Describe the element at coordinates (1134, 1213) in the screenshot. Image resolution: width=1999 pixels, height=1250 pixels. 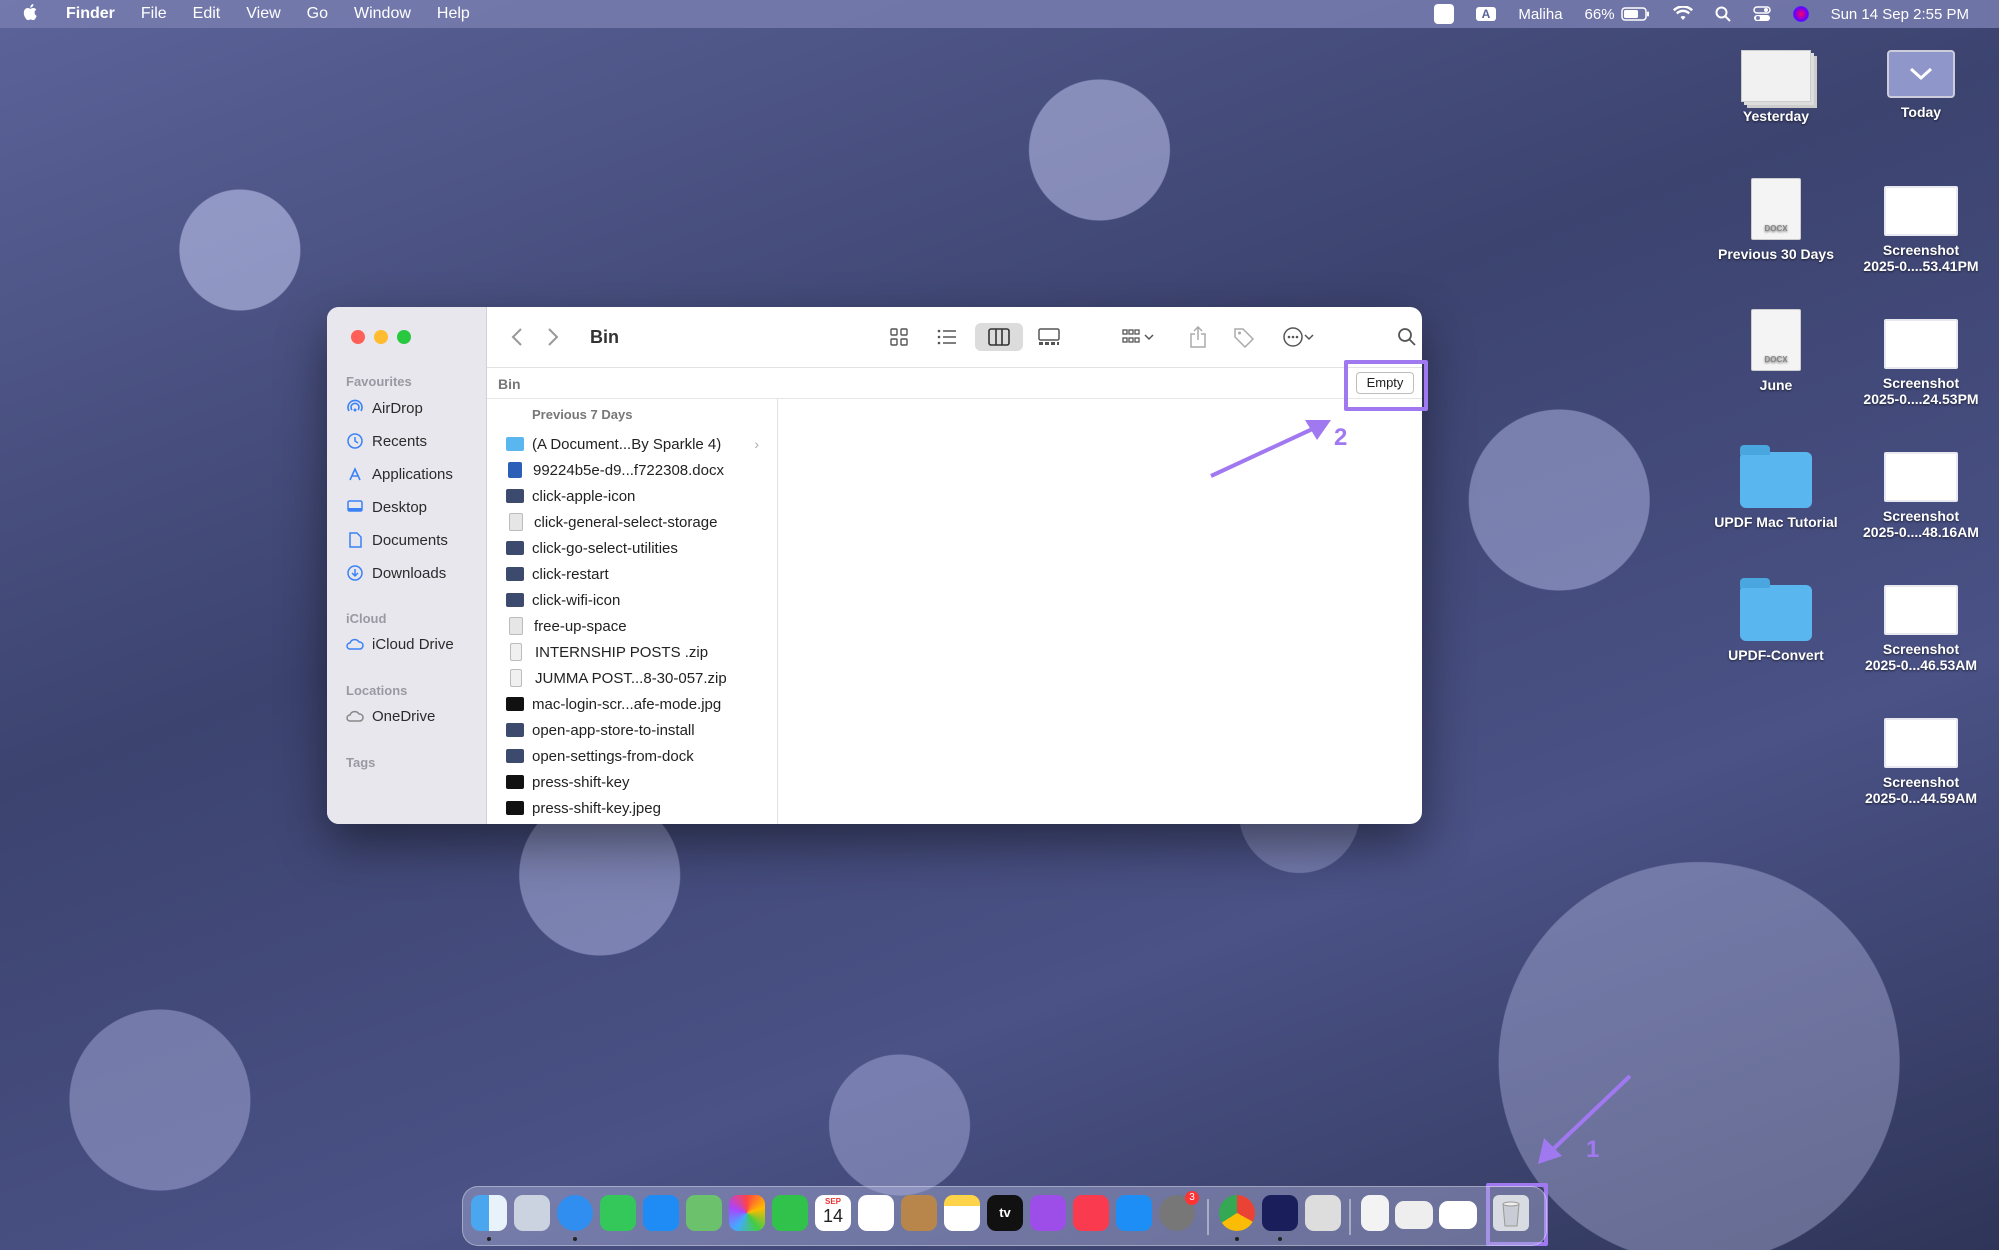
I see `app-store-dock-icon` at that location.